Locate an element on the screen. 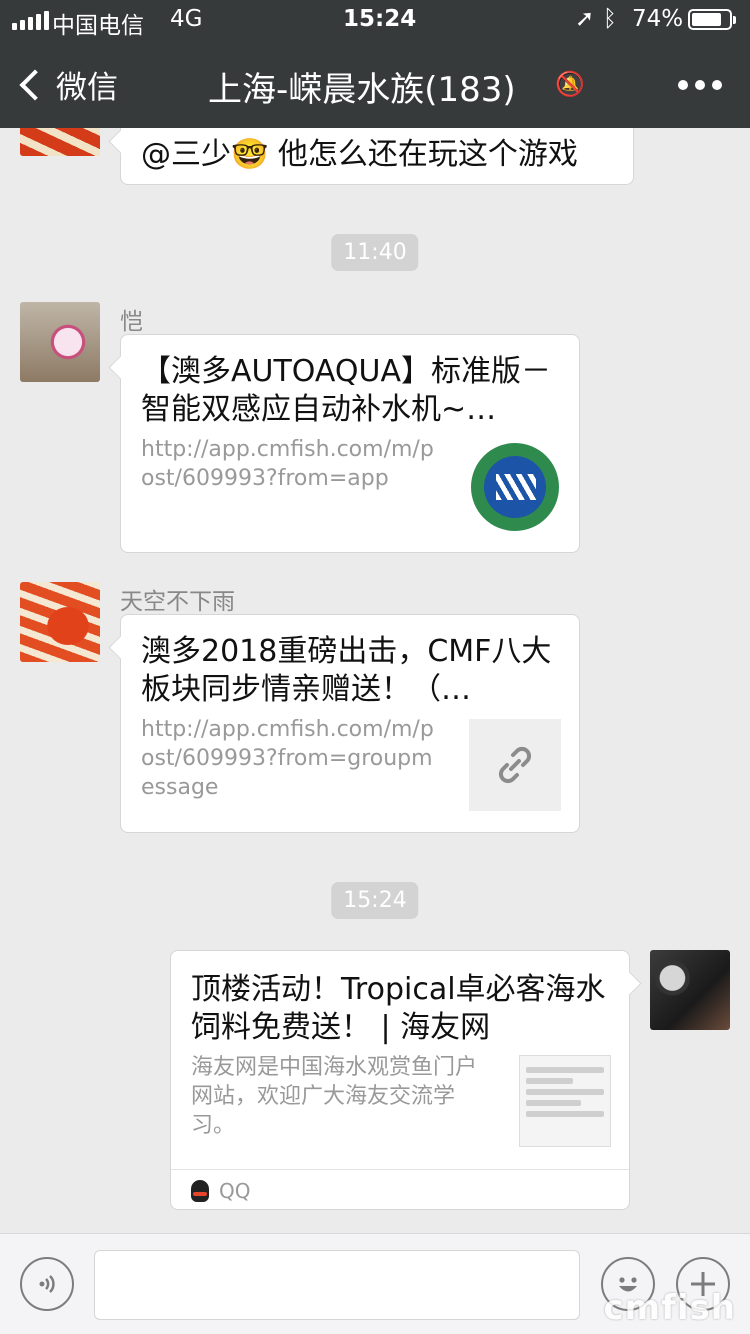 The image size is (750, 1334). timestamp: 11:40 is located at coordinates (375, 252).